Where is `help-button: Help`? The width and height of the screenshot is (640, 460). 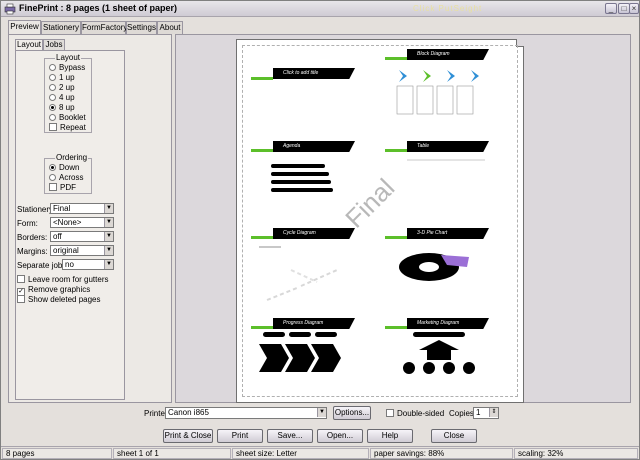 help-button: Help is located at coordinates (390, 436).